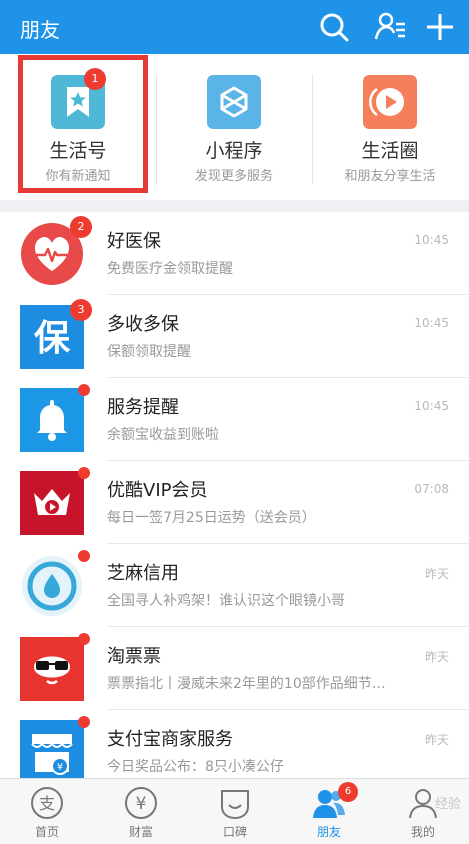  Describe the element at coordinates (234, 502) in the screenshot. I see `list-item: 优酷VIP会员 每日一签7月25日运势（送会员） 07:08` at that location.